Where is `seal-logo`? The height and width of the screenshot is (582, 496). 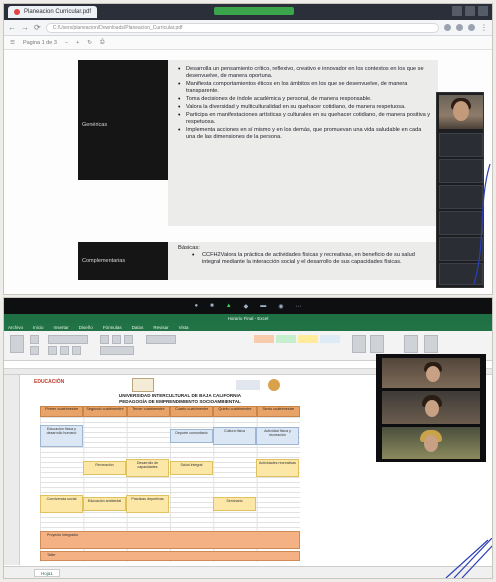
seal-logo is located at coordinates (274, 385).